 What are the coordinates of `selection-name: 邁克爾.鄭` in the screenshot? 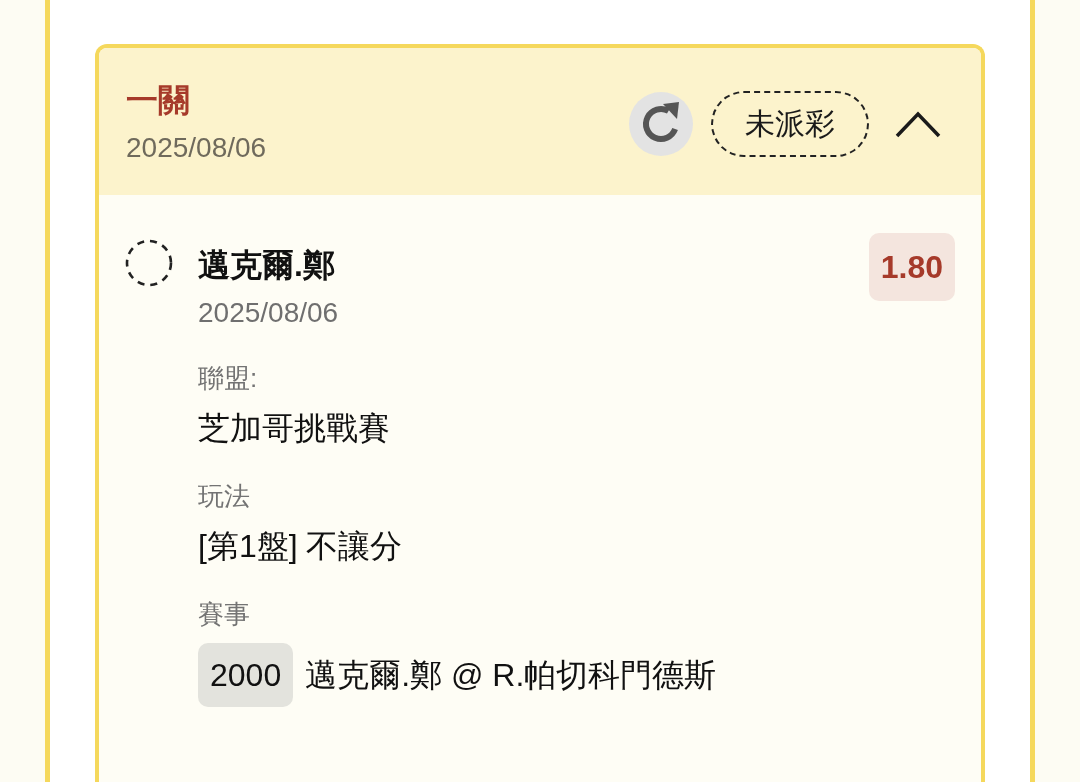 It's located at (267, 265).